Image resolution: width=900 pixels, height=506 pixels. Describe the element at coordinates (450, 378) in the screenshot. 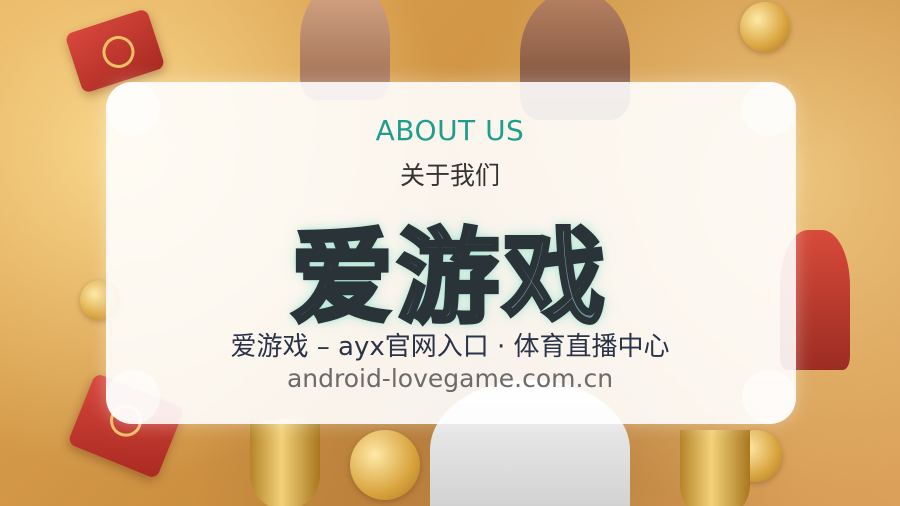

I see `domain-text: android-lovegame.com.cn` at that location.